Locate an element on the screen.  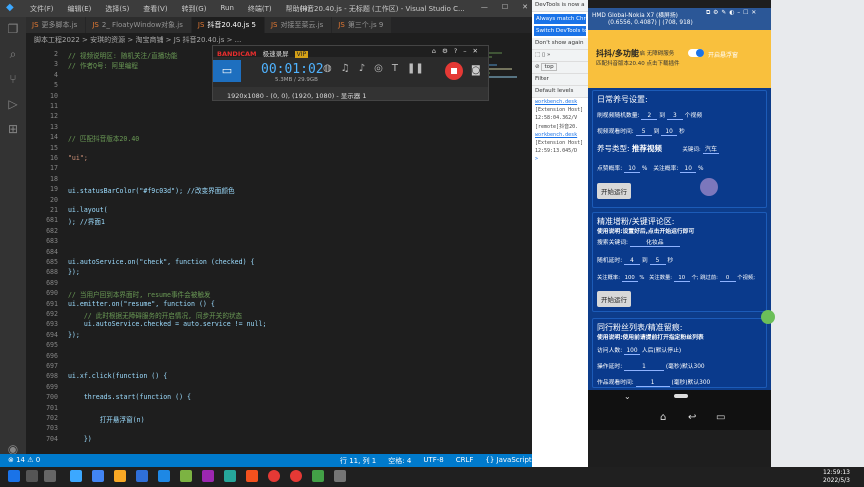
context-select: top is located at coordinates (549, 67).